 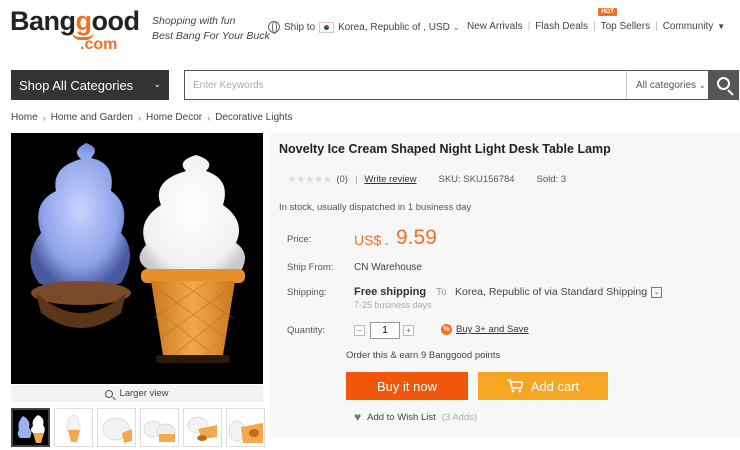 I want to click on search-category-select: All categories ⌄, so click(x=667, y=85).